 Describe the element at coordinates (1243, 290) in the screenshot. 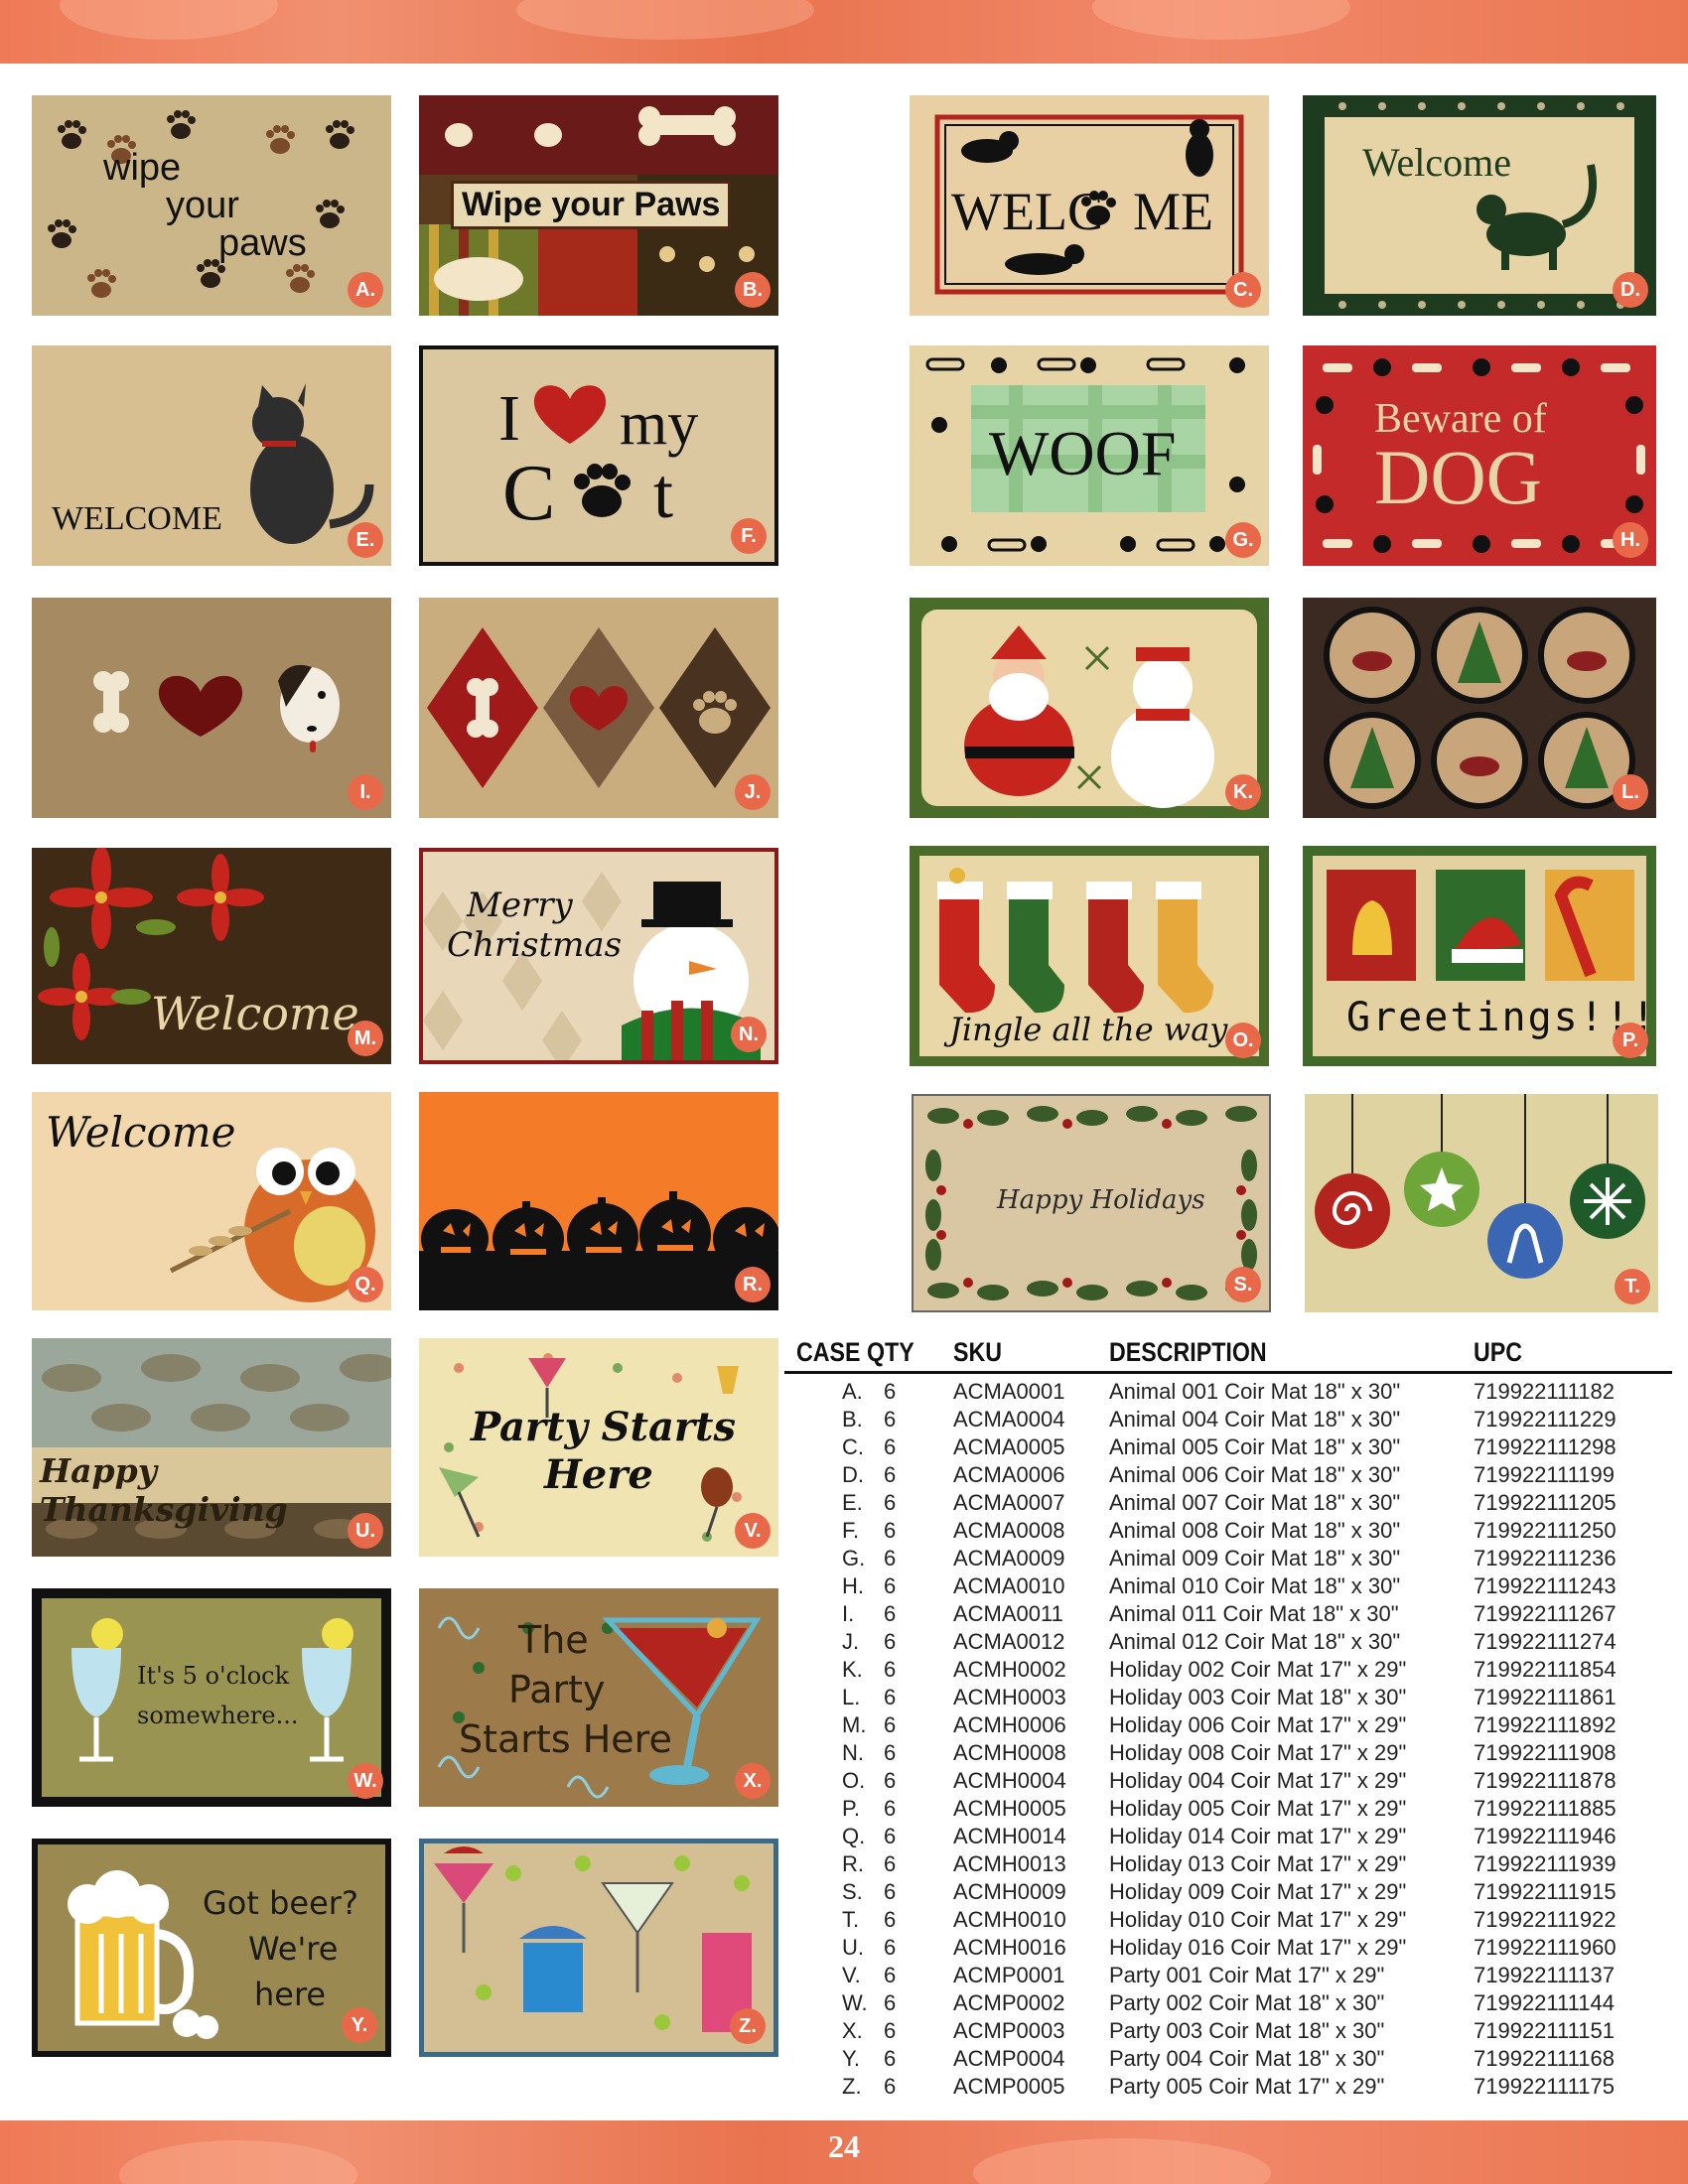

I see `mat-letter-badge: C.` at that location.